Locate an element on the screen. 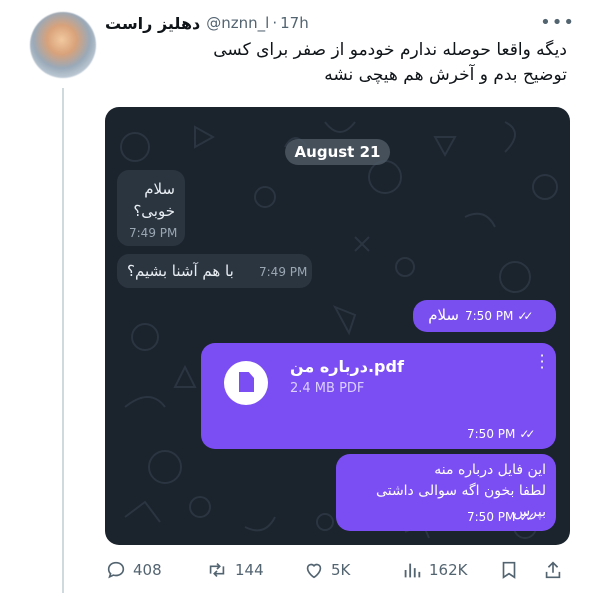  tweet-actions-bar: 408 144 5K 162K is located at coordinates (340, 570).